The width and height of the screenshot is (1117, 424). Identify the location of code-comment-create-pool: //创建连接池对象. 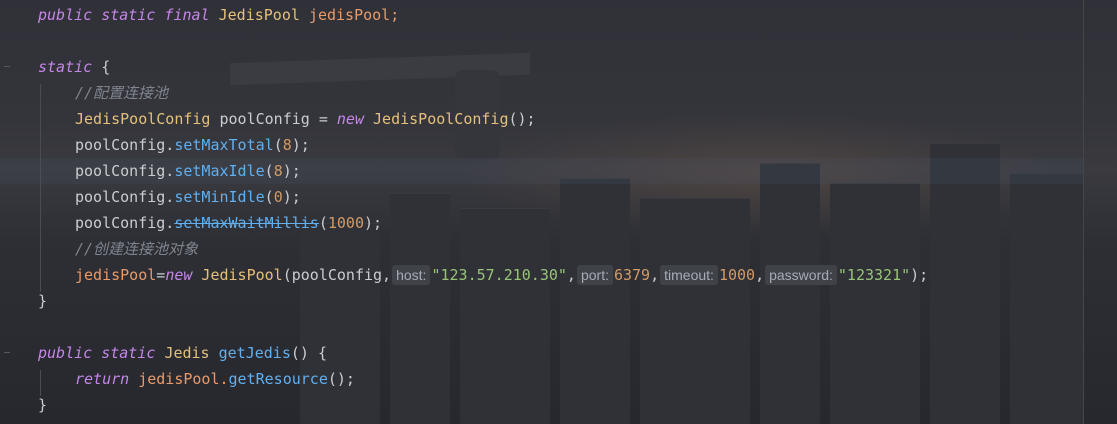
(136, 249).